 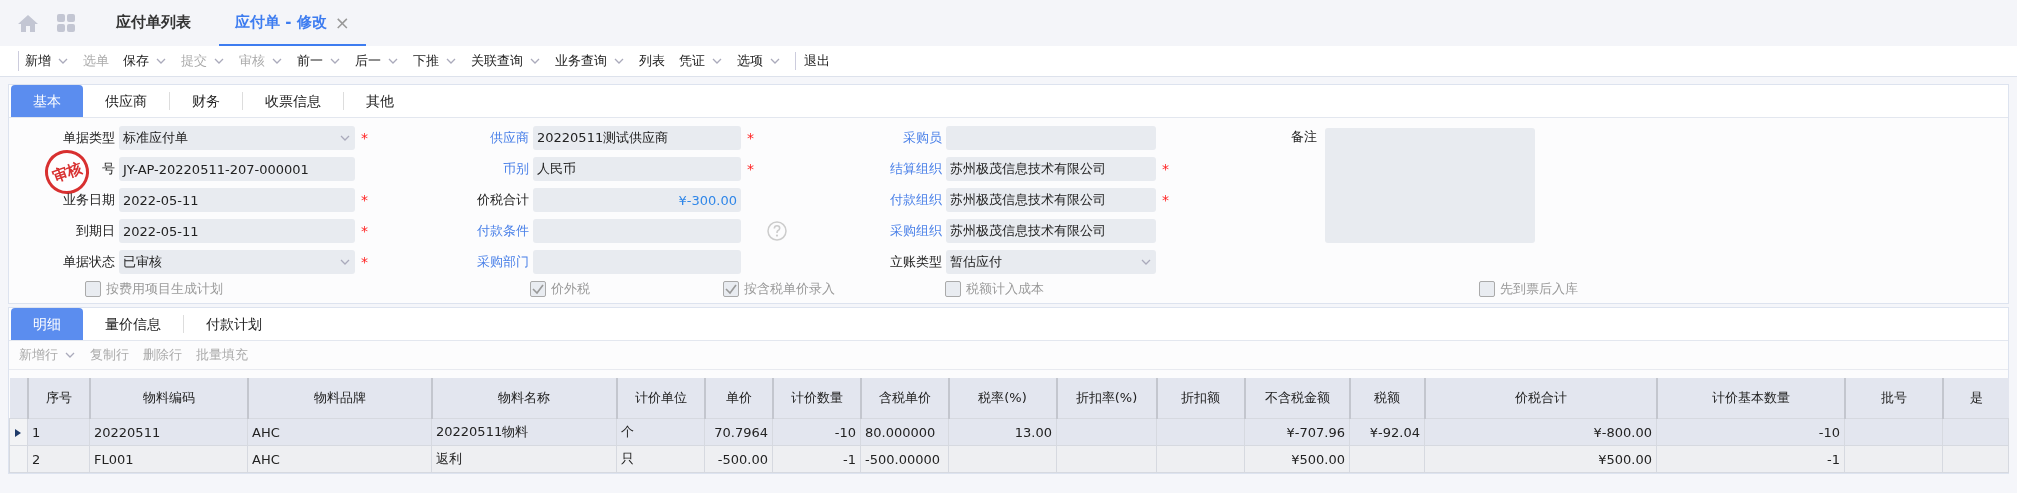 What do you see at coordinates (916, 199) in the screenshot?
I see `field-link: 付款组织` at bounding box center [916, 199].